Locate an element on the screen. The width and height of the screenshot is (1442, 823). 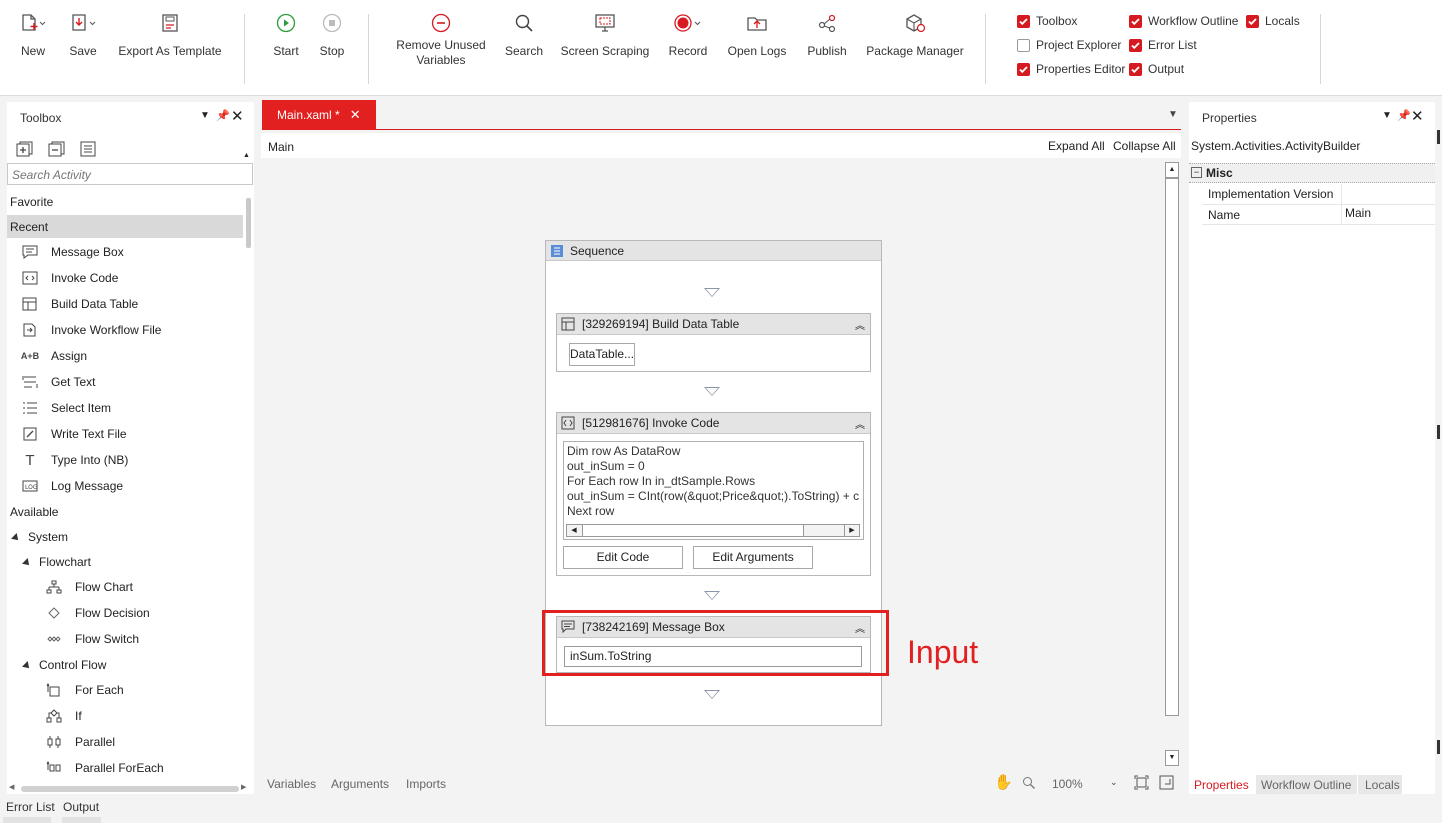
toolbox-scrollbar-thumb is located at coordinates (248, 223).